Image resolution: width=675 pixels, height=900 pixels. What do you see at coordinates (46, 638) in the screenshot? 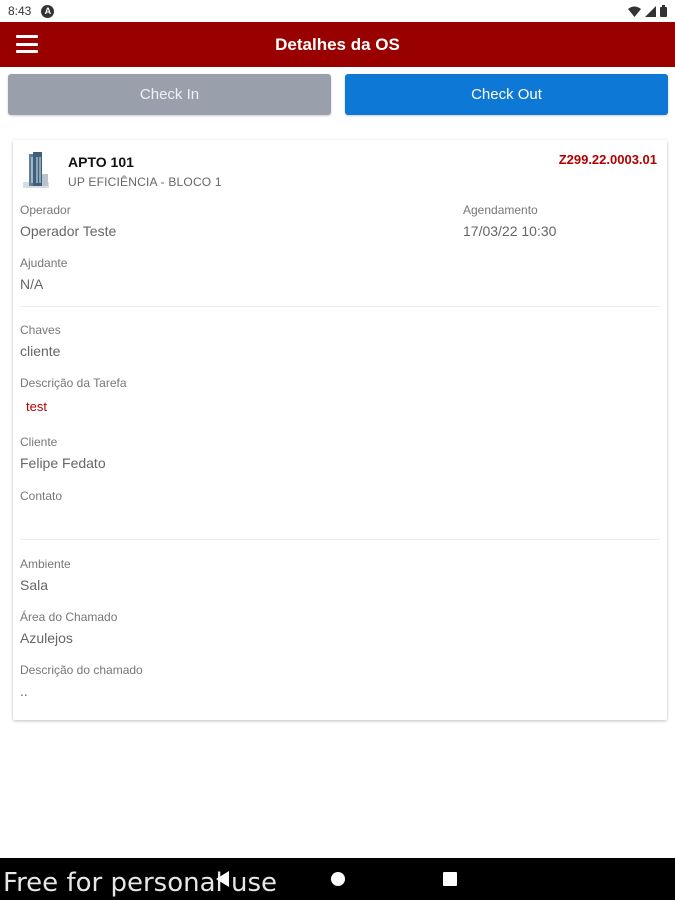
I see `area-chamado-value: Azulejos` at bounding box center [46, 638].